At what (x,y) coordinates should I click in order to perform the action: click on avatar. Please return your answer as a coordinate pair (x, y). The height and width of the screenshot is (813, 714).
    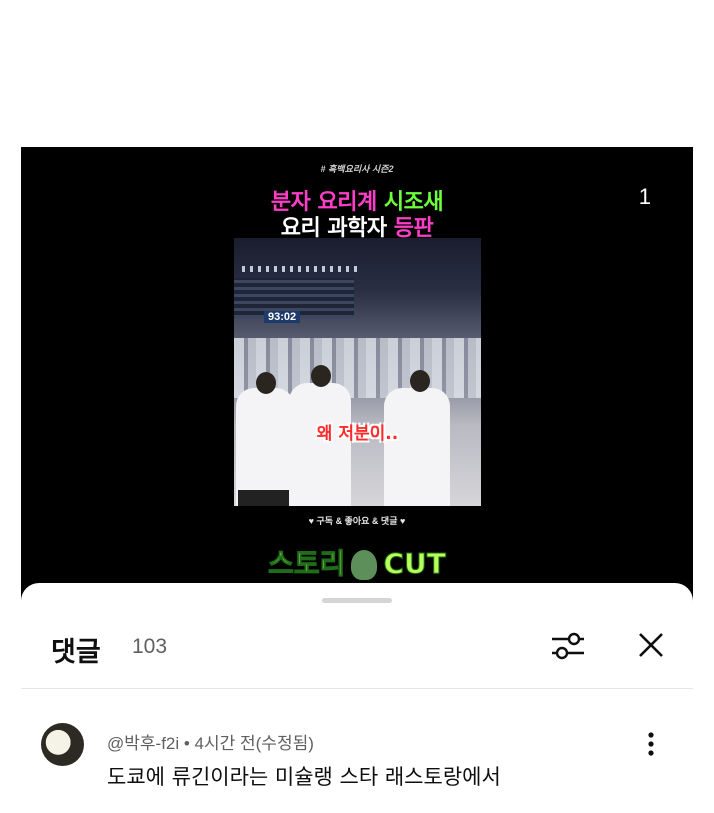
    Looking at the image, I should click on (62, 744).